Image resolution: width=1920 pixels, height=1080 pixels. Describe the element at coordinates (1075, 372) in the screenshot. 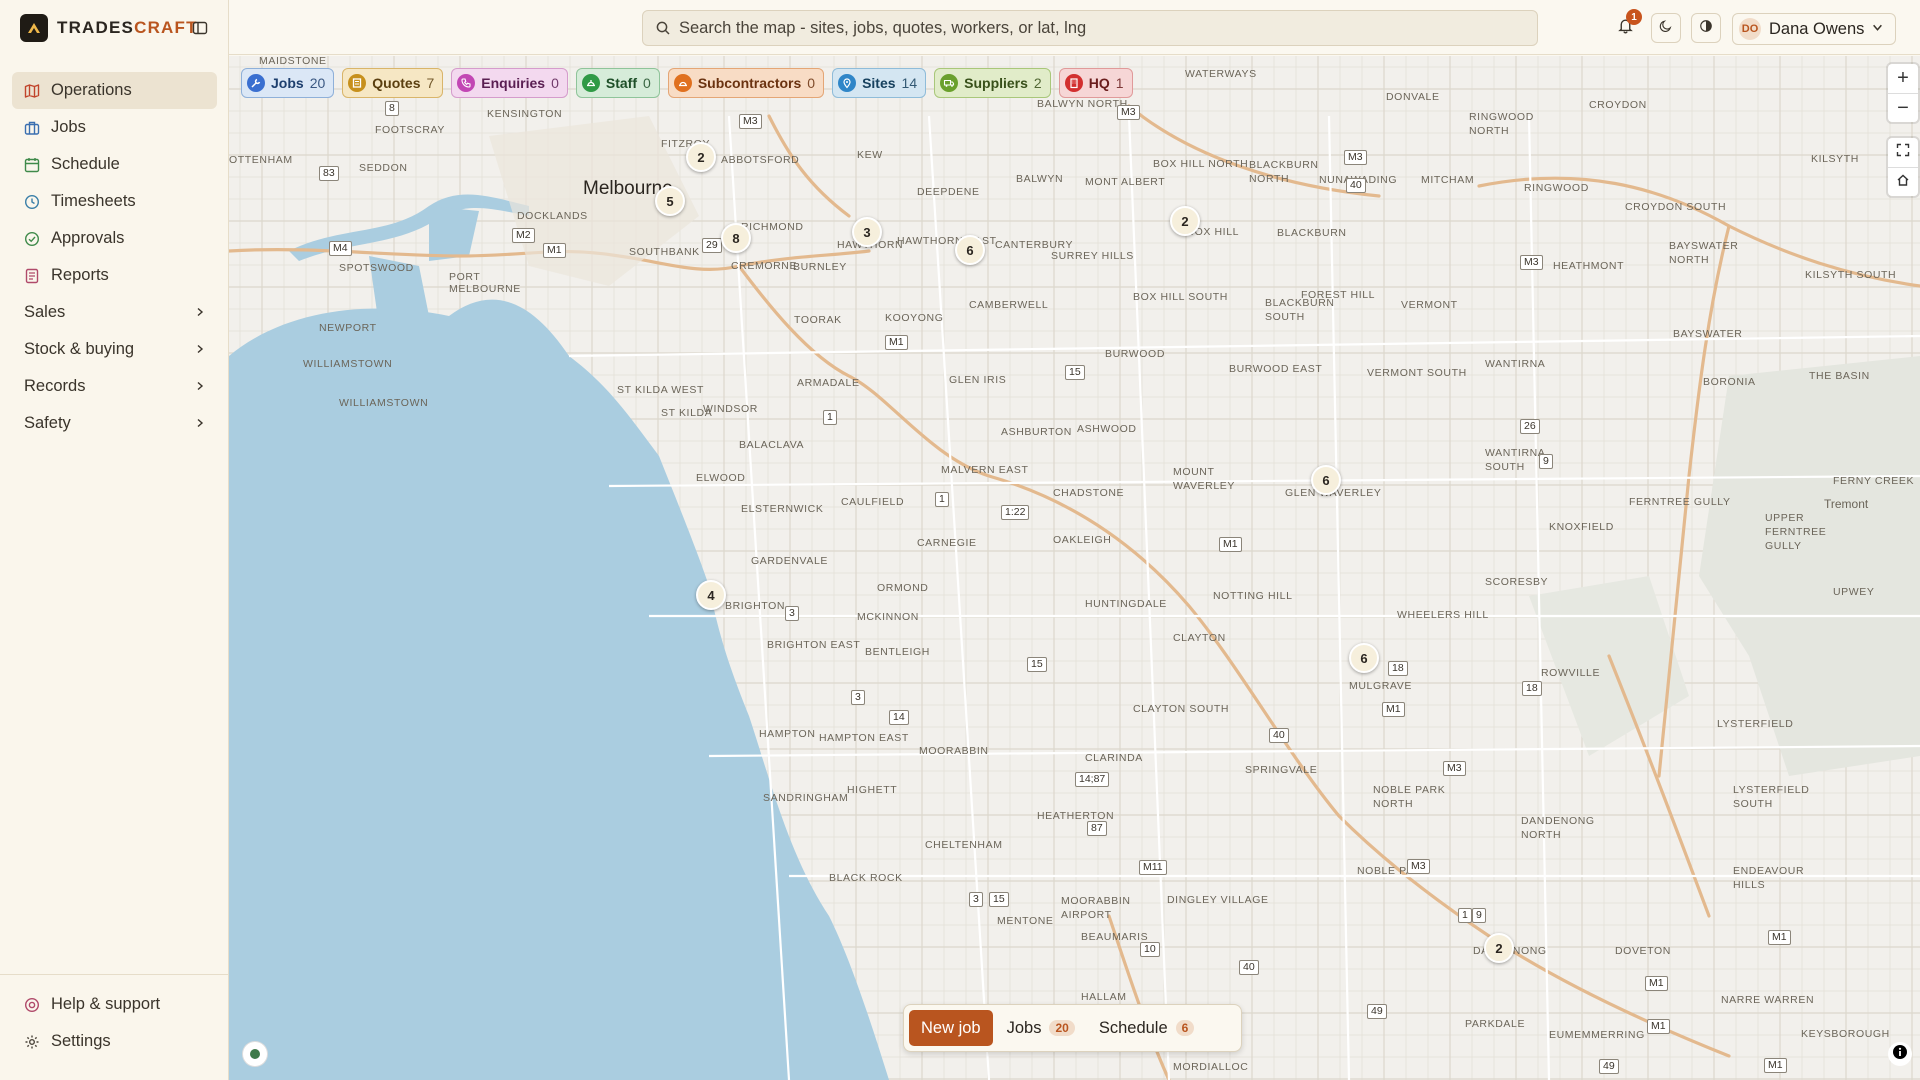

I see `road-shield: 15` at that location.